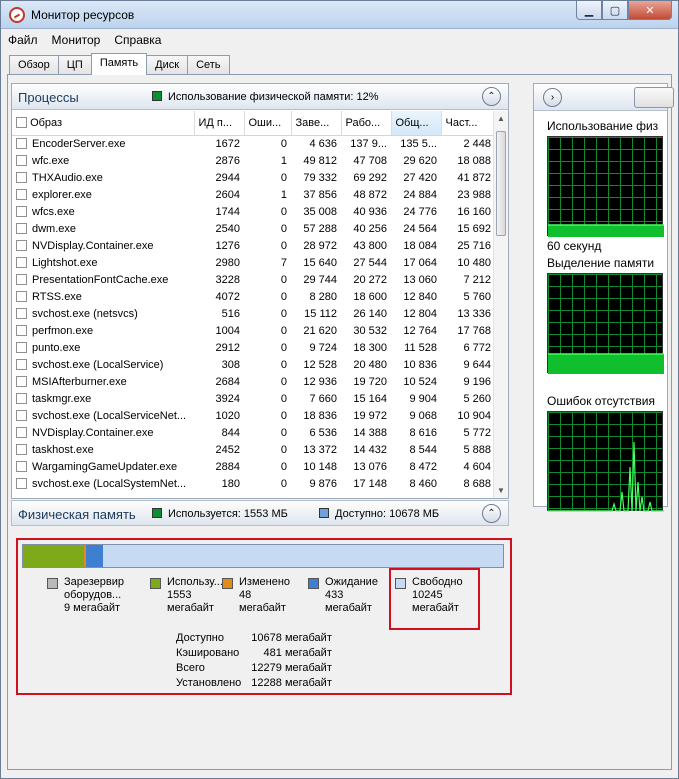  What do you see at coordinates (474, 313) in the screenshot?
I see `process-value-cell: 13 336` at bounding box center [474, 313].